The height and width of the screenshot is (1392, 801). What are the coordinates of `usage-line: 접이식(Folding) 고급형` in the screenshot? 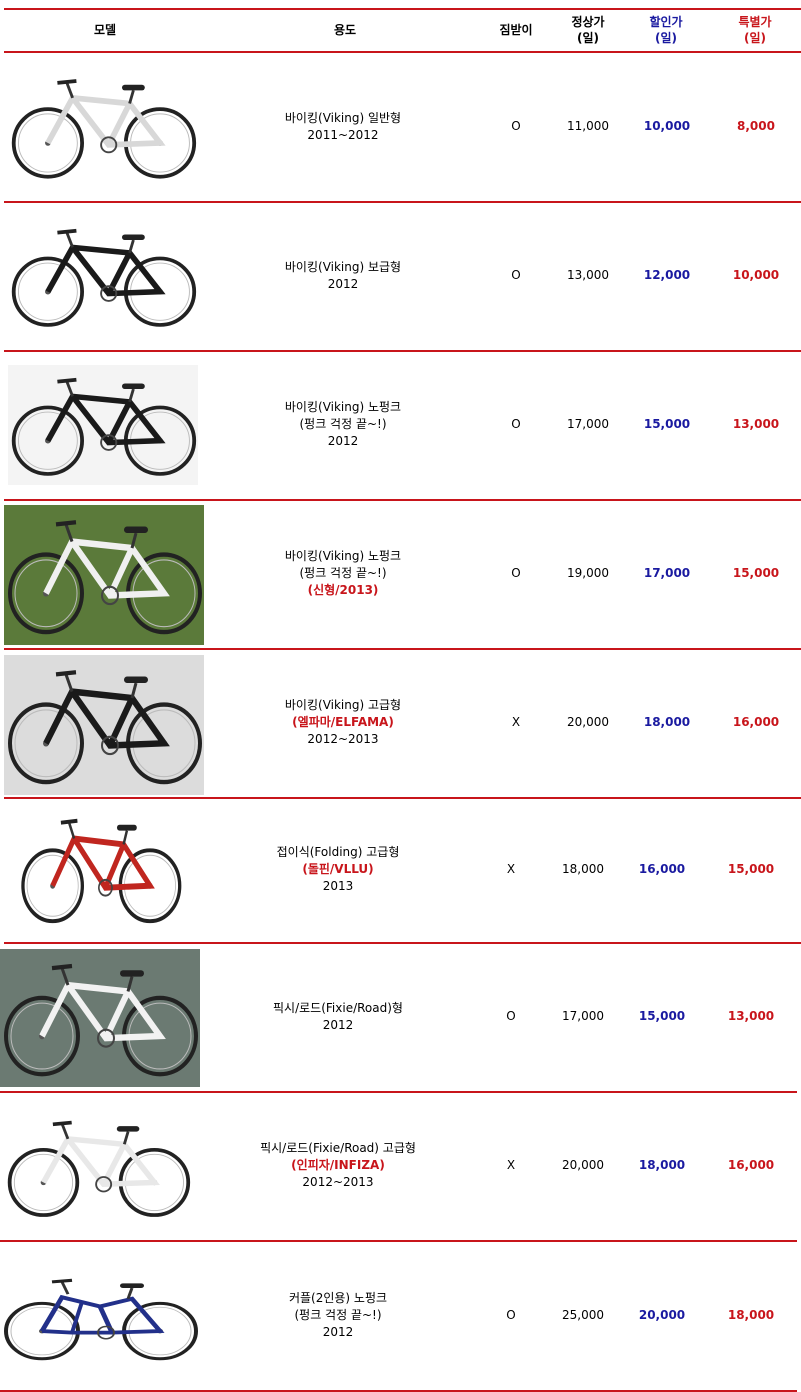 It's located at (338, 852).